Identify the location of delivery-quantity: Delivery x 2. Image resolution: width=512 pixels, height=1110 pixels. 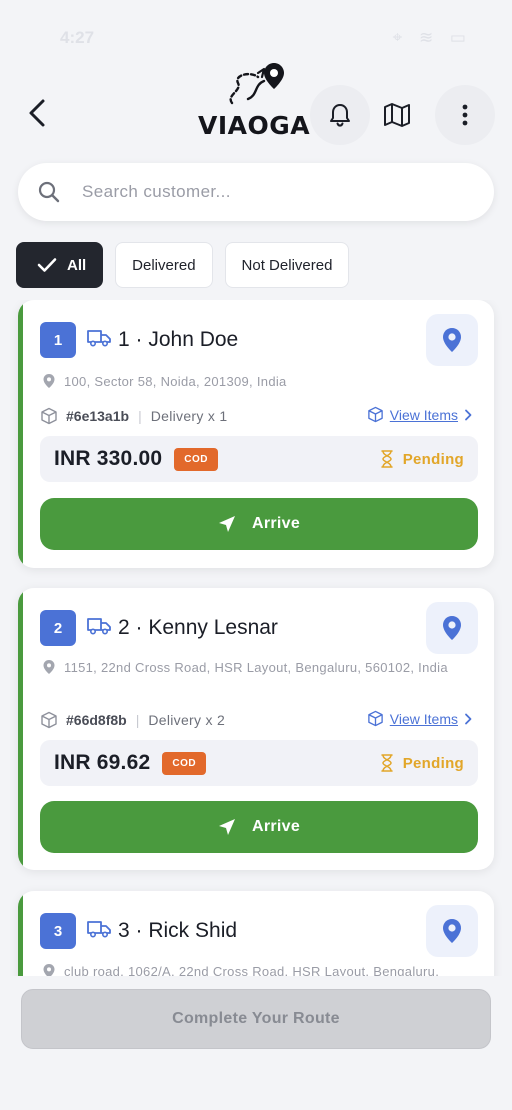
(187, 720).